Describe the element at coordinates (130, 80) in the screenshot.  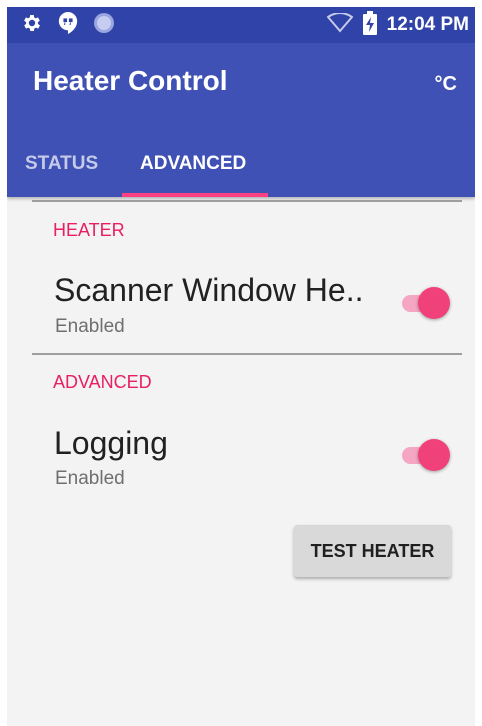
I see `app-title: Heater Control` at that location.